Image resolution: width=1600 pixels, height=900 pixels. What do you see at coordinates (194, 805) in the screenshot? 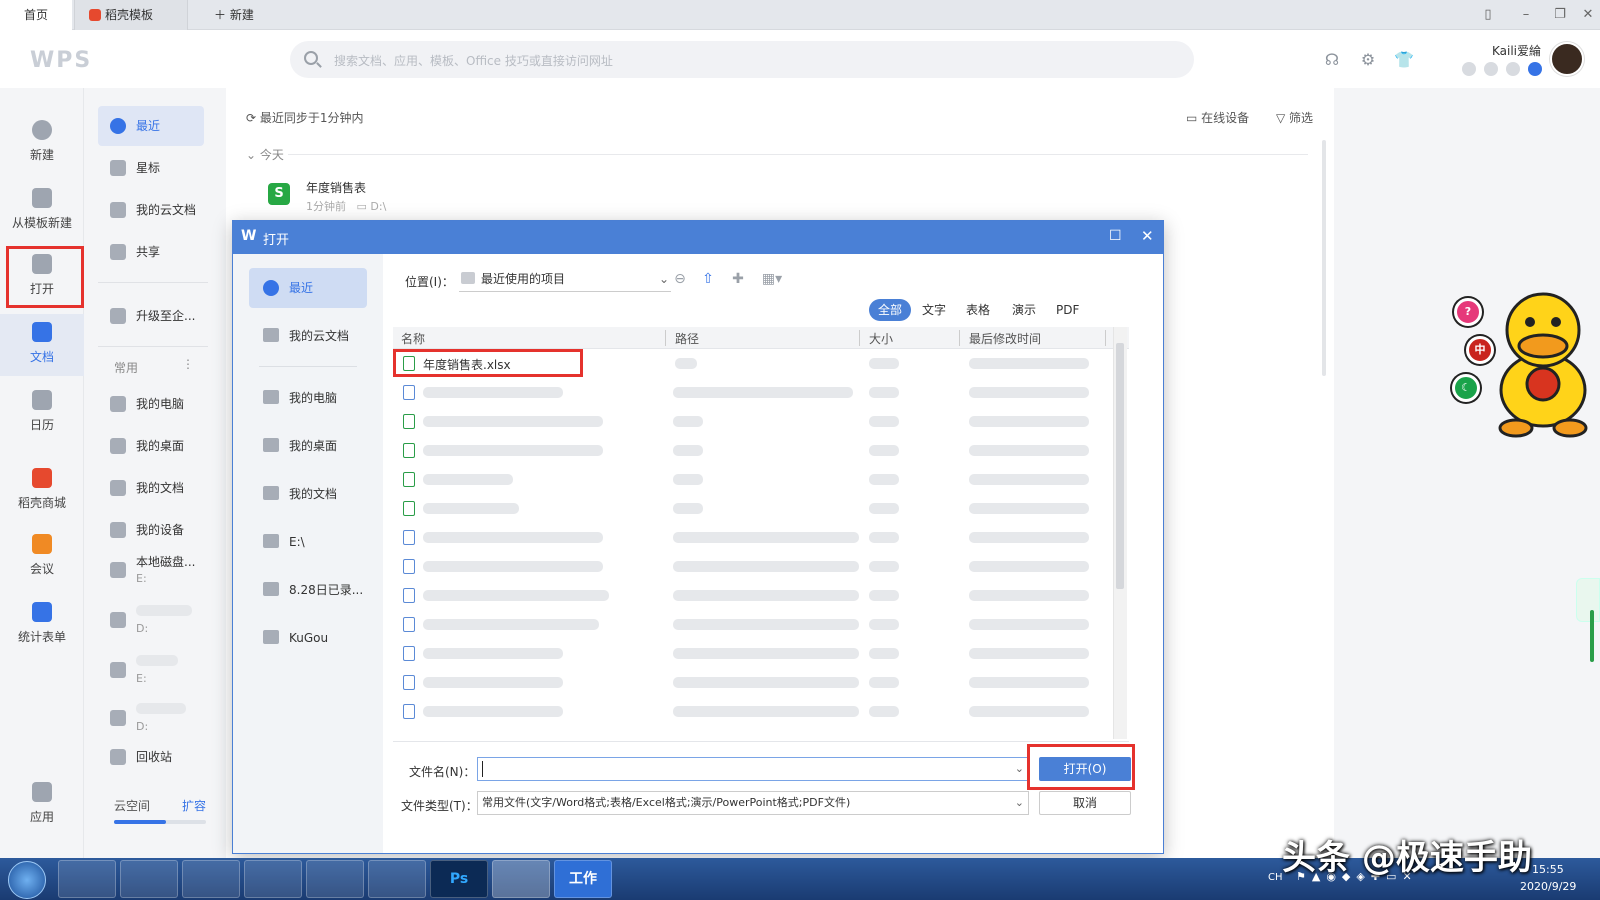
I see `expand-link: 扩容` at bounding box center [194, 805].